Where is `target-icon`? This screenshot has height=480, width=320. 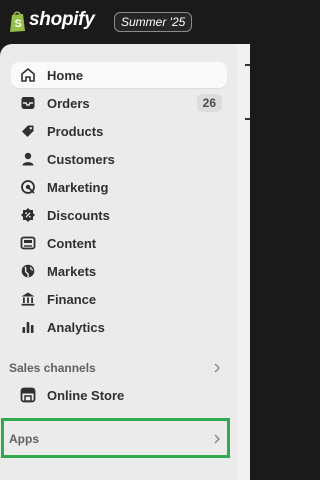 target-icon is located at coordinates (28, 187).